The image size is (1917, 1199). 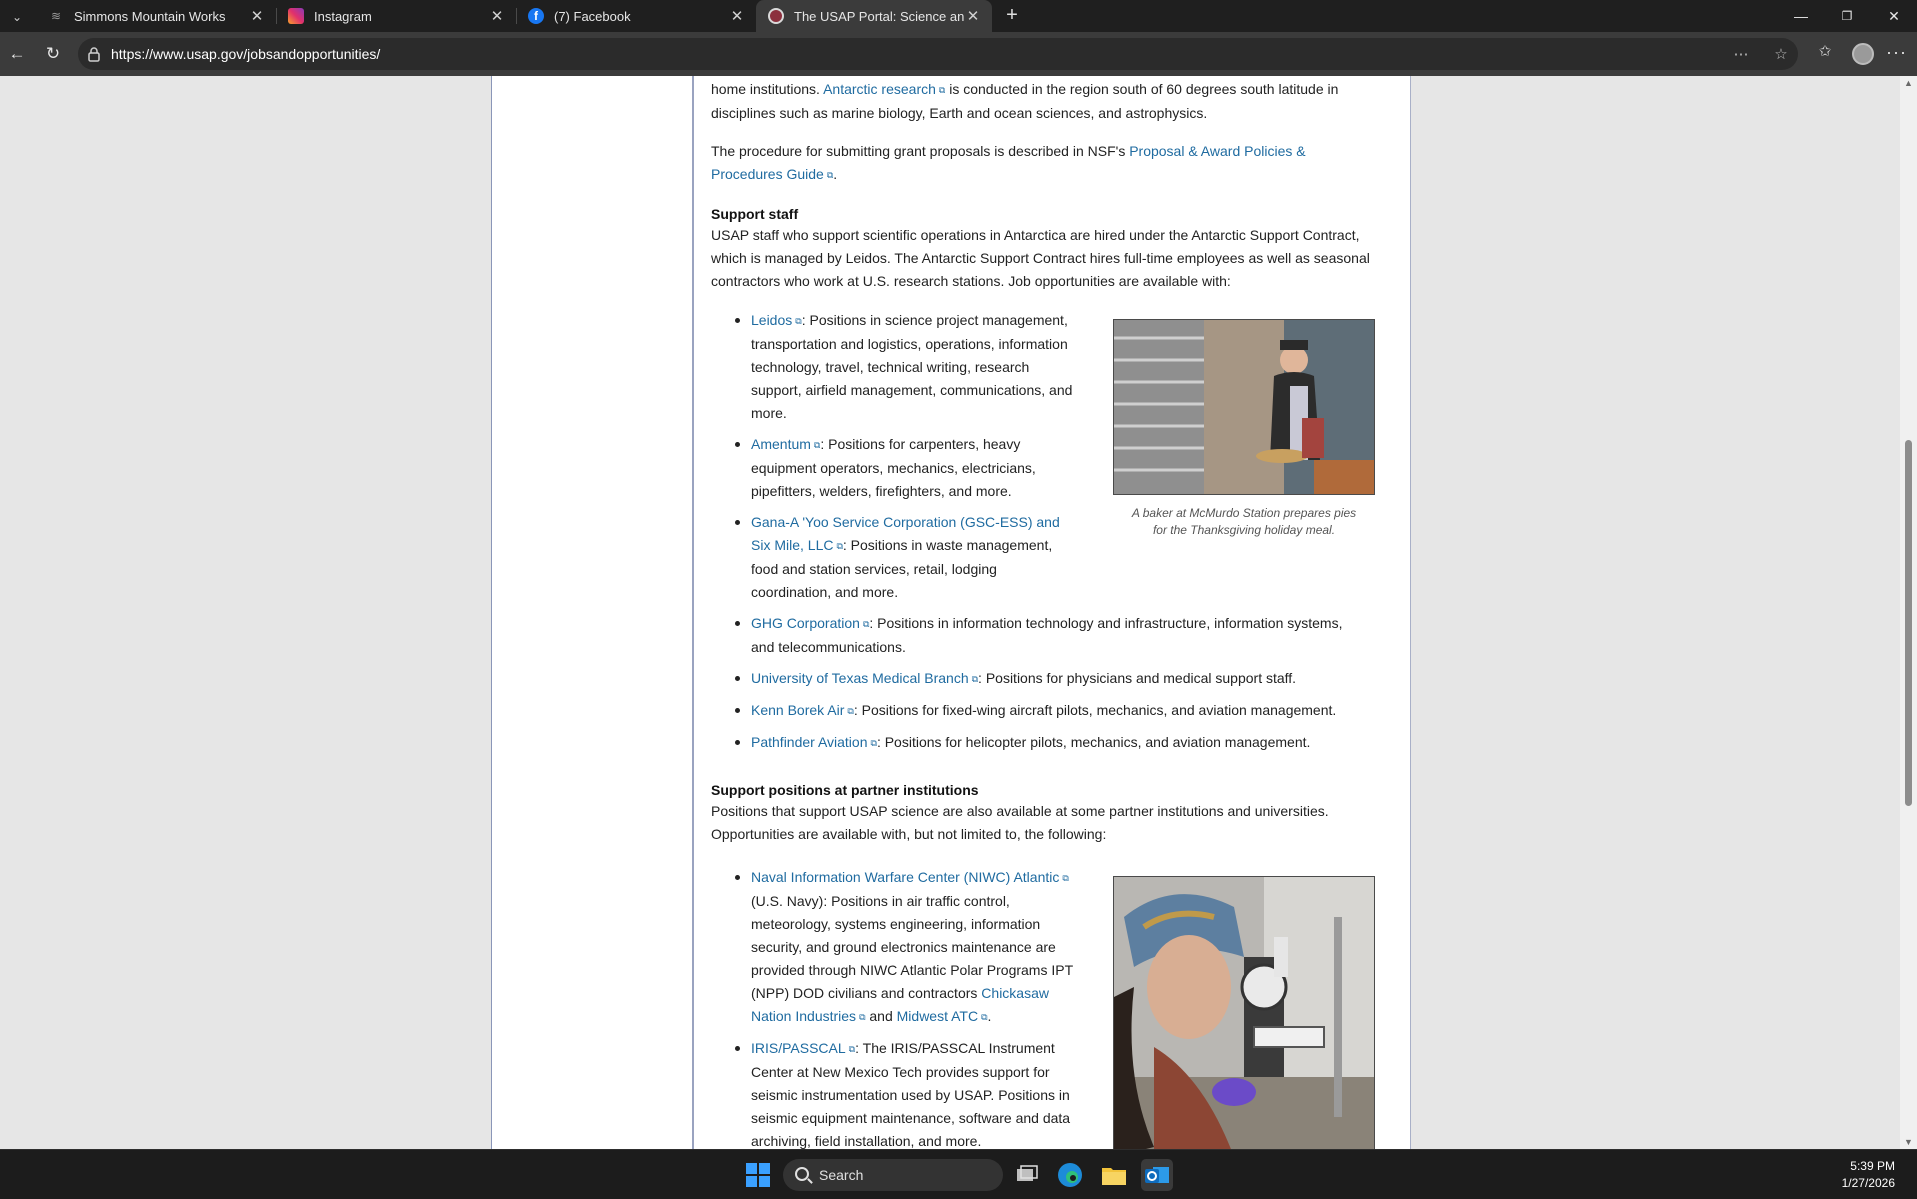 I want to click on usap-icon, so click(x=776, y=16).